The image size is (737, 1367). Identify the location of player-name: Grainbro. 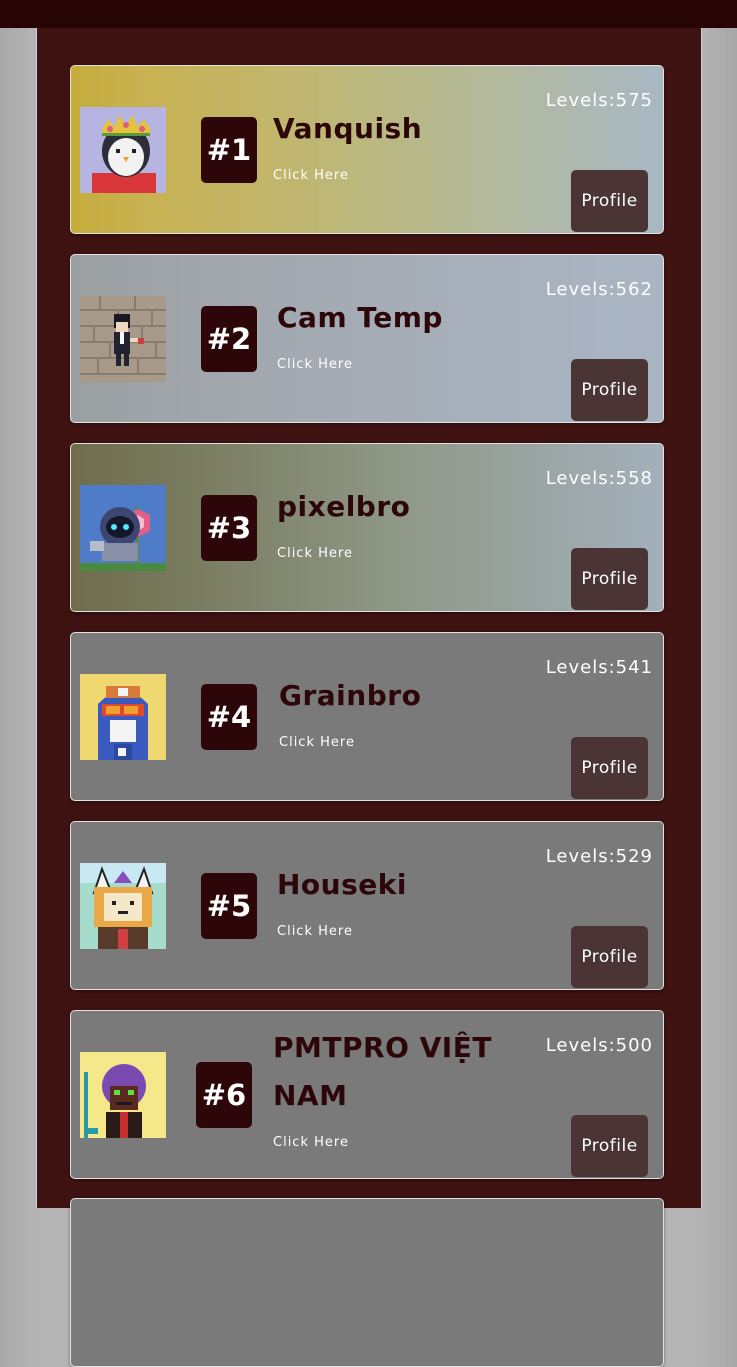
(350, 695).